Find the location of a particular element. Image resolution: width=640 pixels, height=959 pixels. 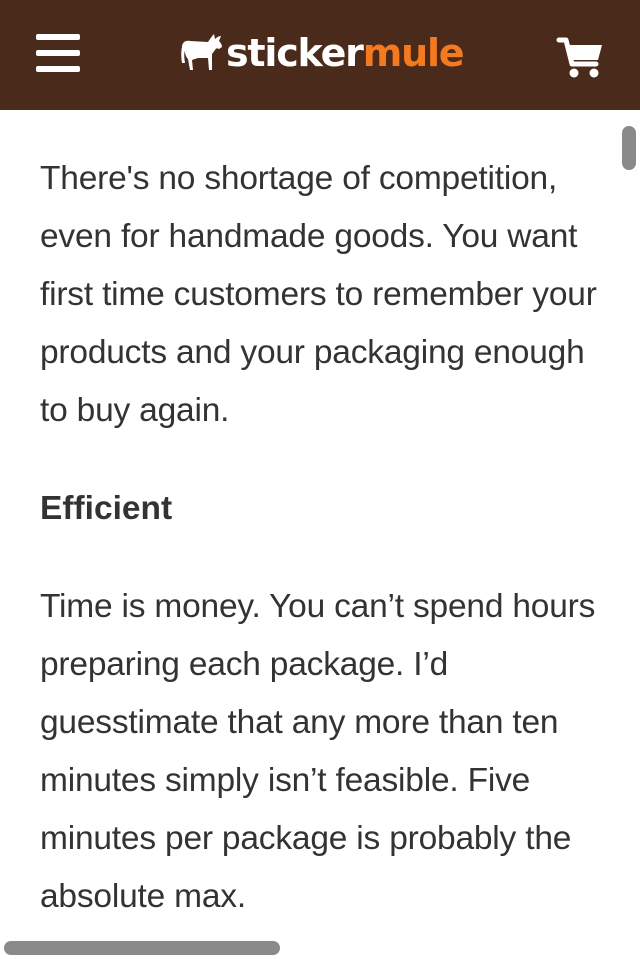

menu-button is located at coordinates (59, 53).